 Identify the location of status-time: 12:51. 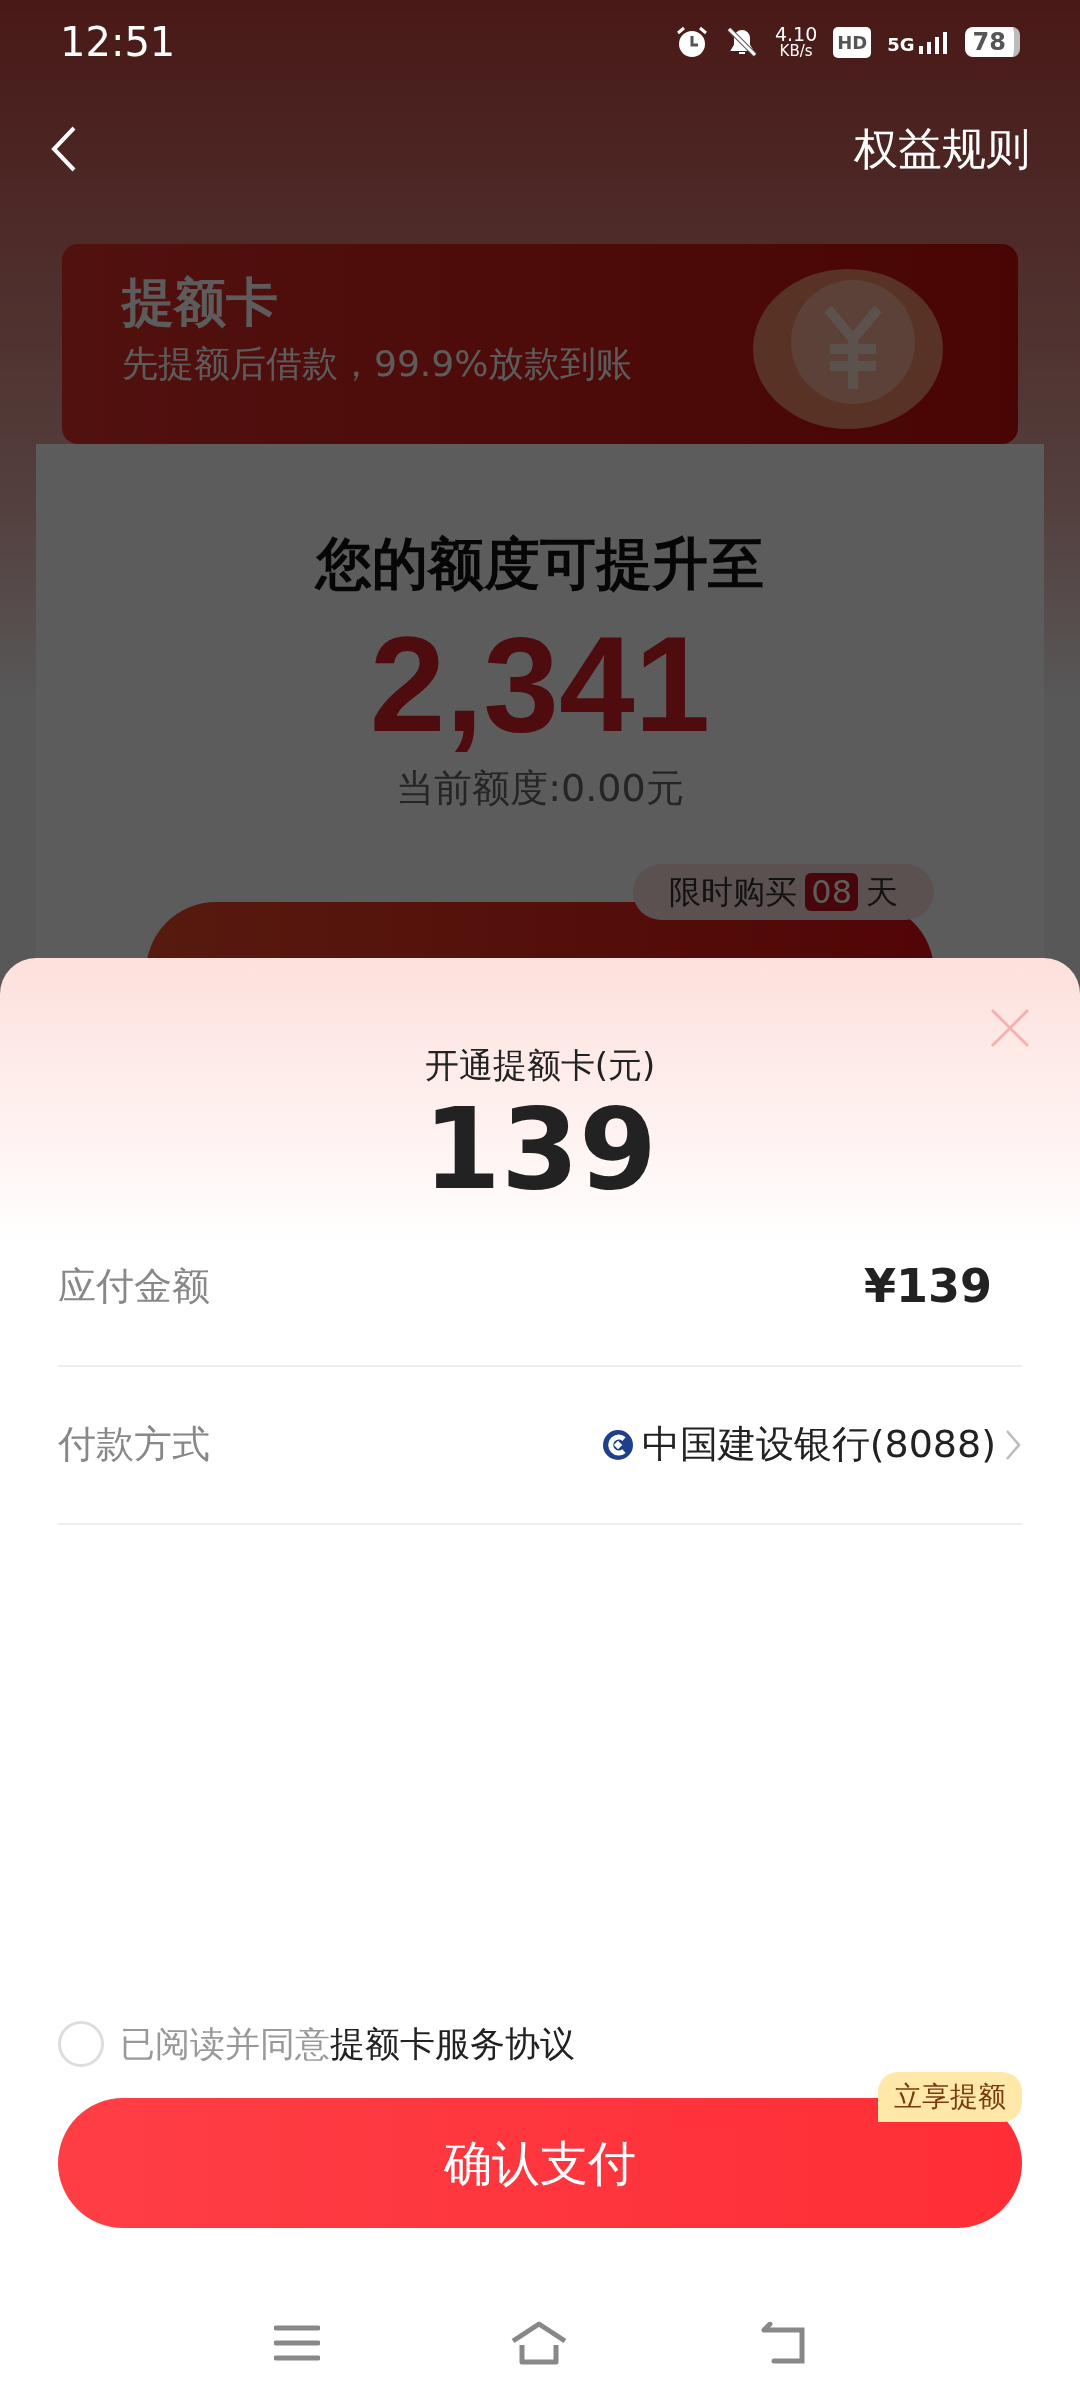
(118, 42).